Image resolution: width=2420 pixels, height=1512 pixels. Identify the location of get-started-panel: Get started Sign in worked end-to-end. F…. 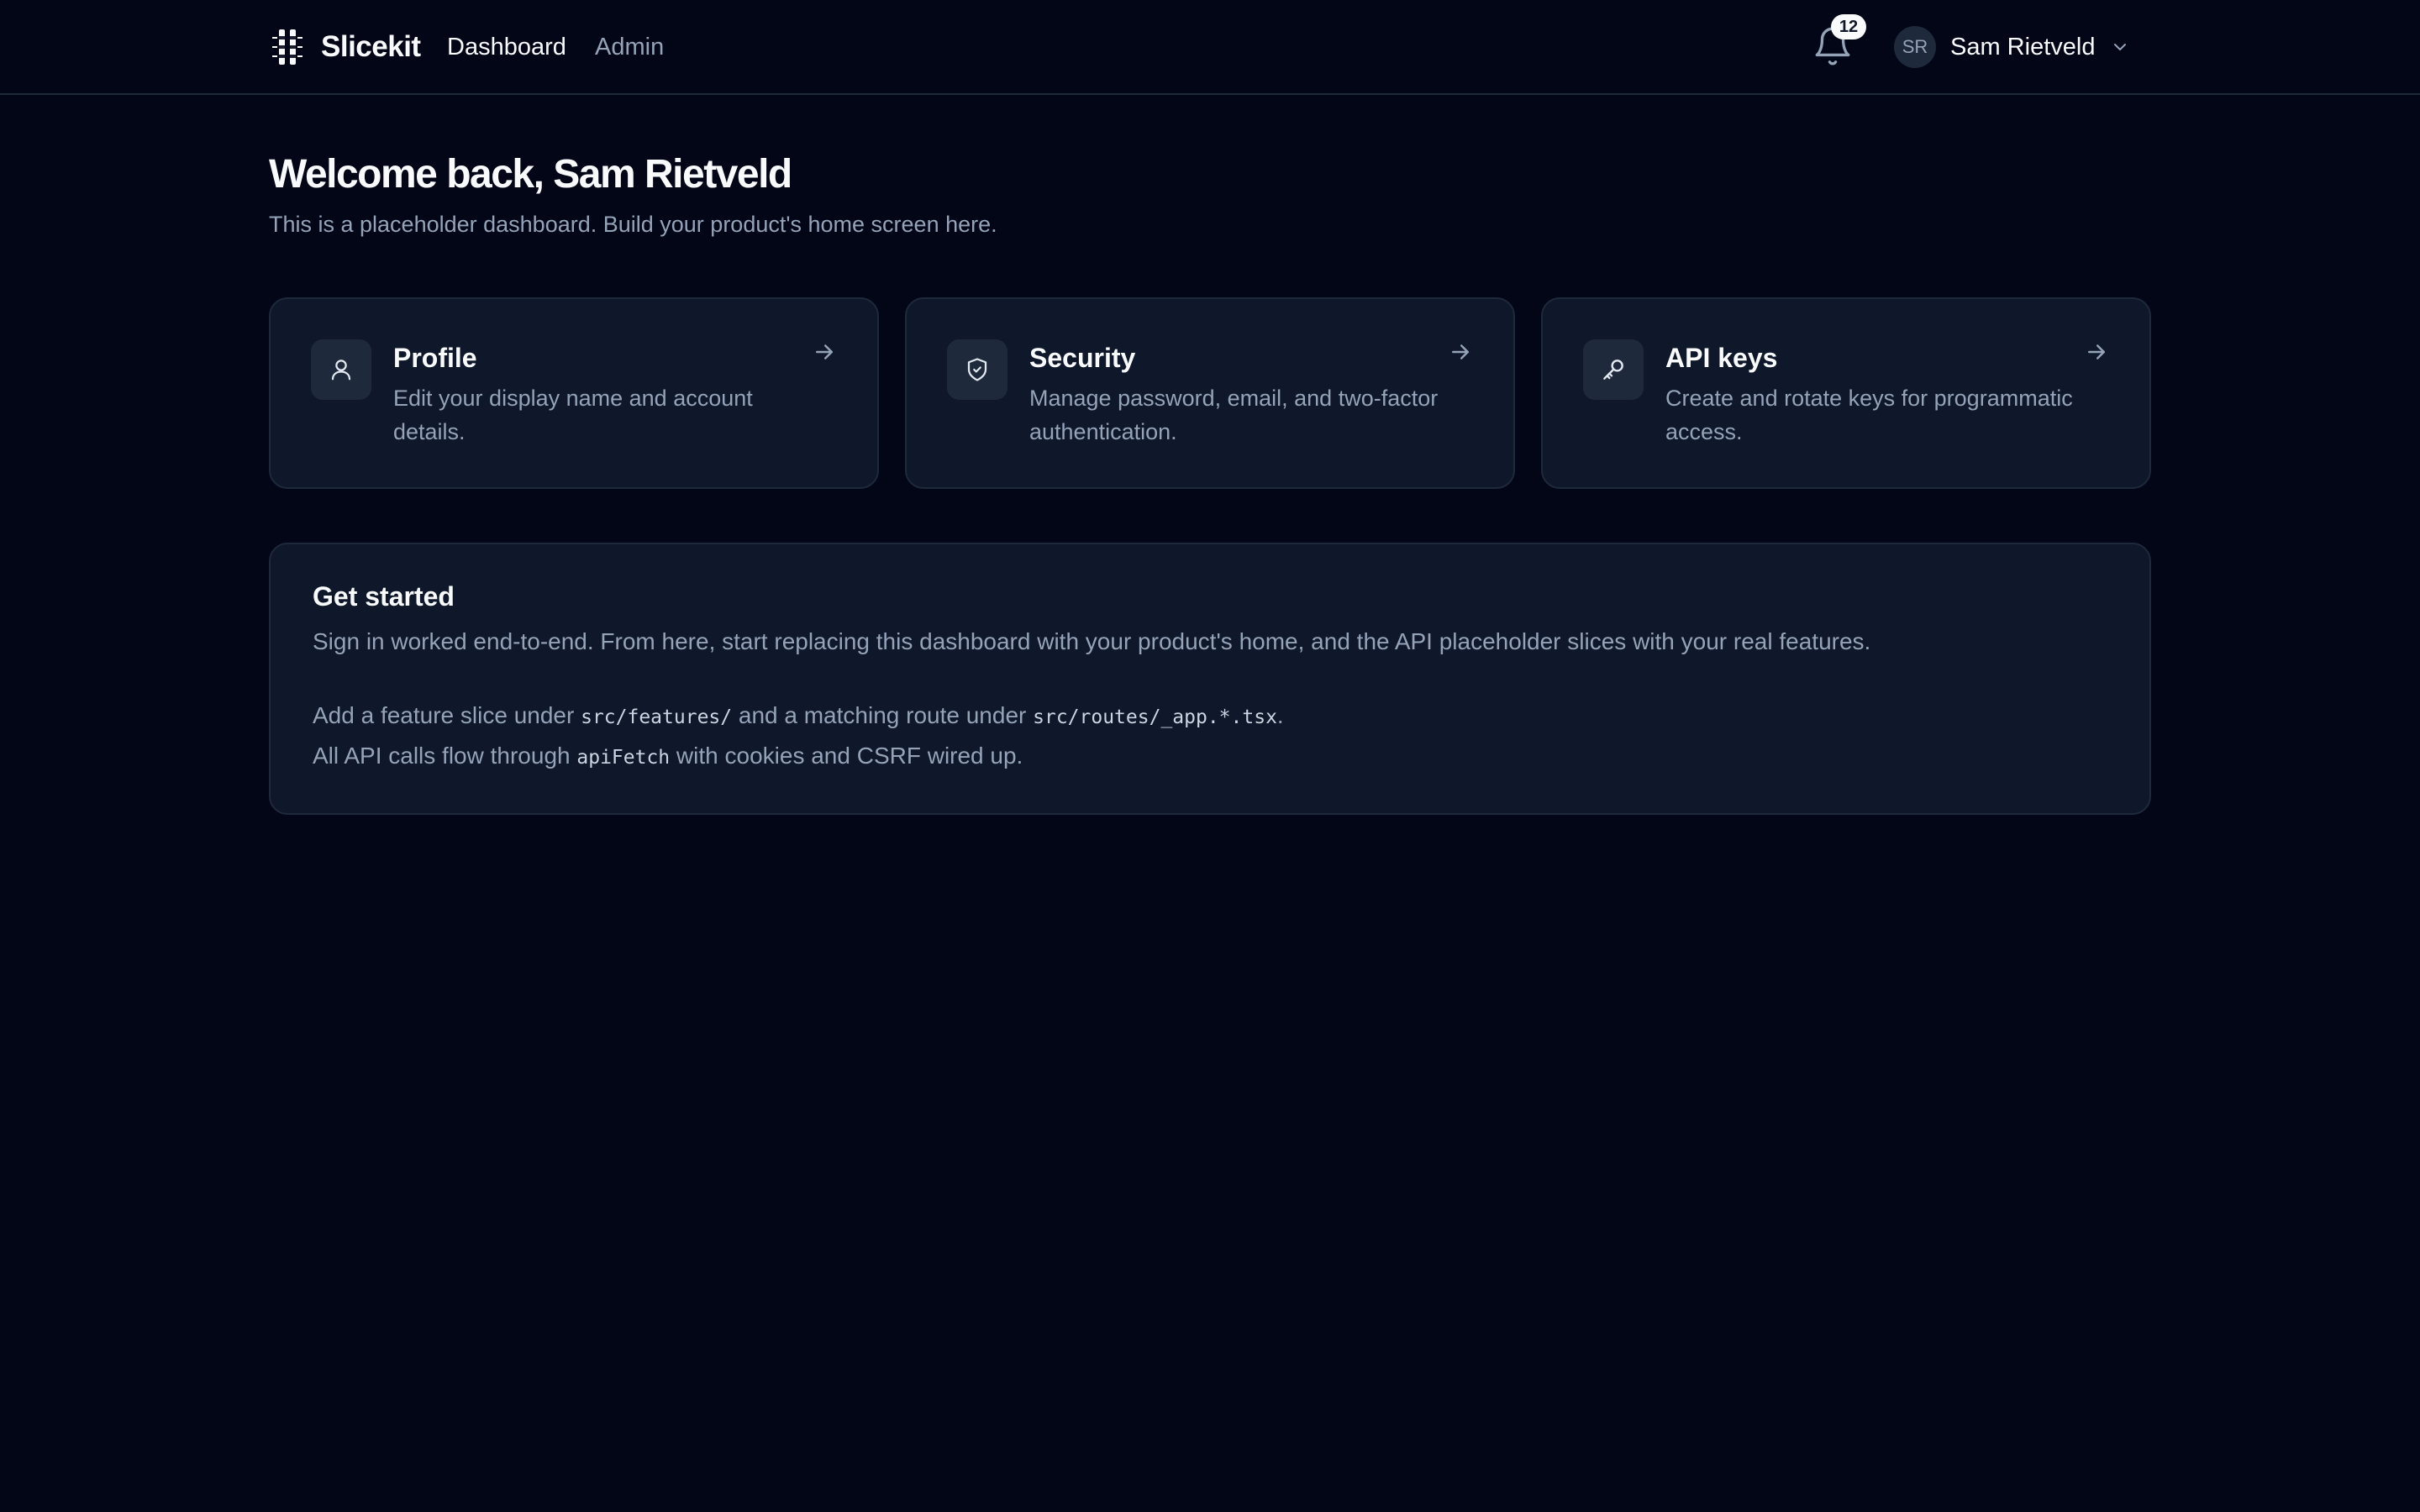
(1210, 679).